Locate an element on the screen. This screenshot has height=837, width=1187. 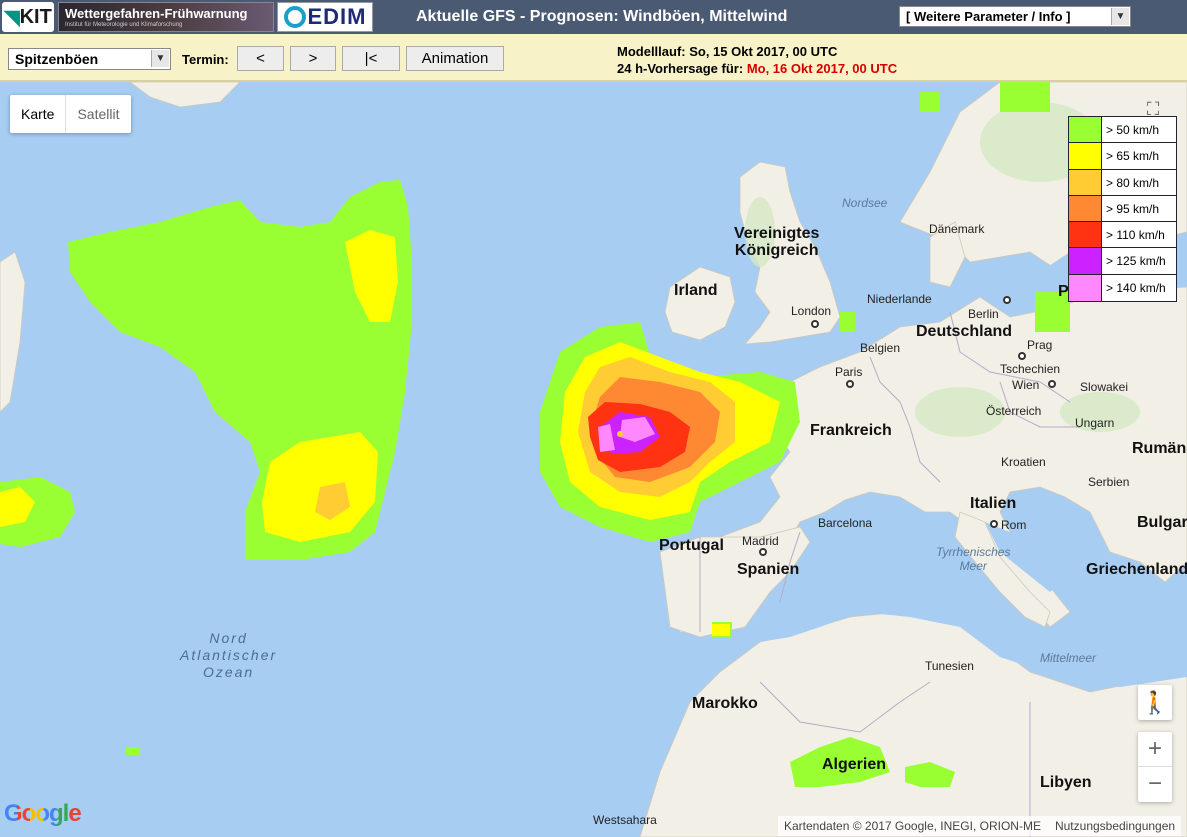
label-rumaen: Rumän is located at coordinates (1159, 448).